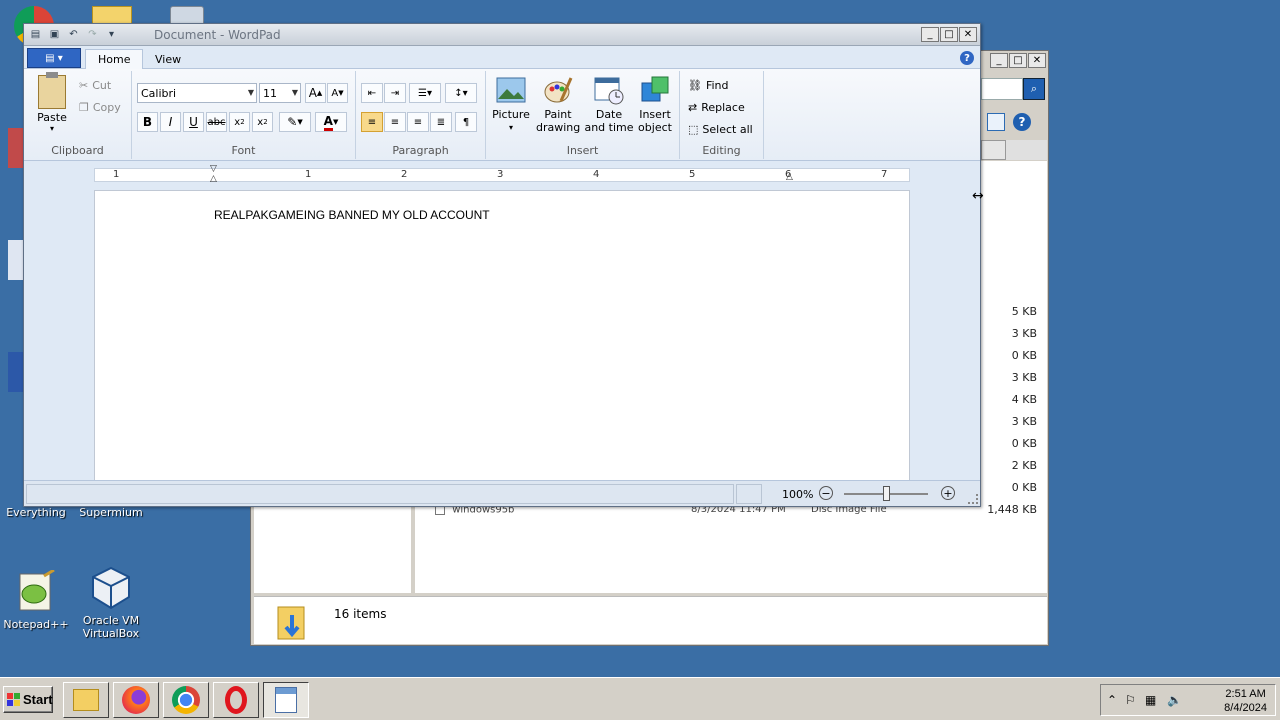 This screenshot has height=720, width=1280. I want to click on insert-object-button: Insert object, so click(655, 104).